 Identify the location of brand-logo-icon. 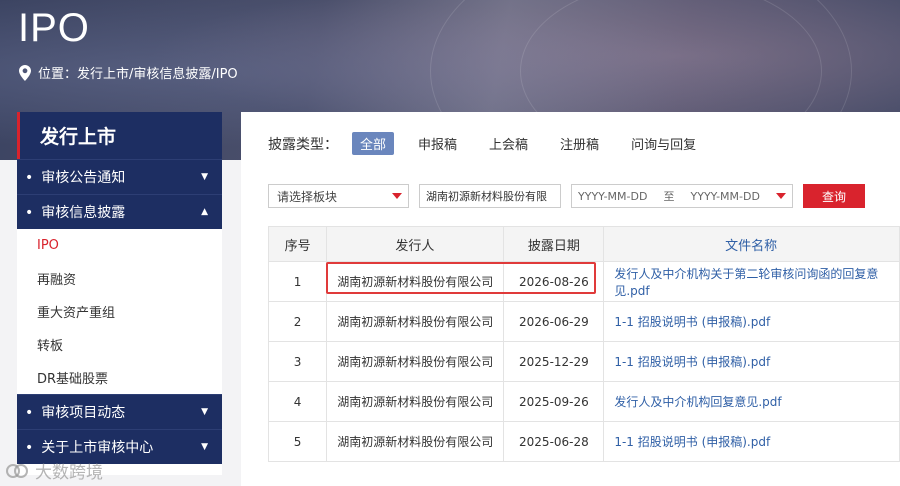
(17, 470).